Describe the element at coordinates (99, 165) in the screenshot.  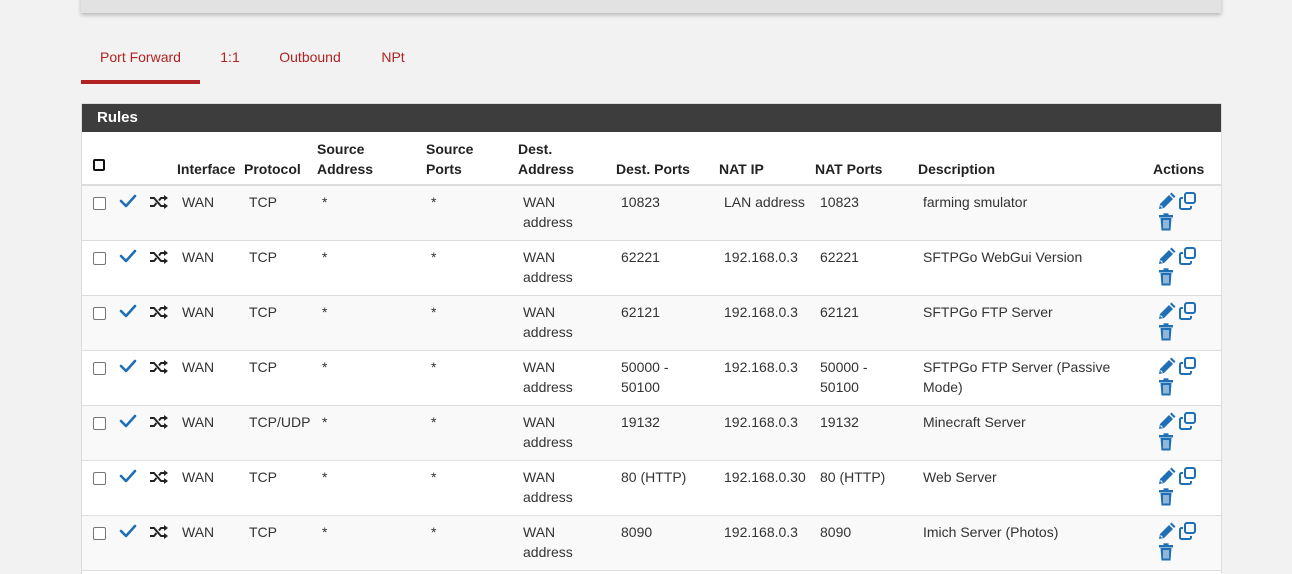
I see `select-all-checkbox` at that location.